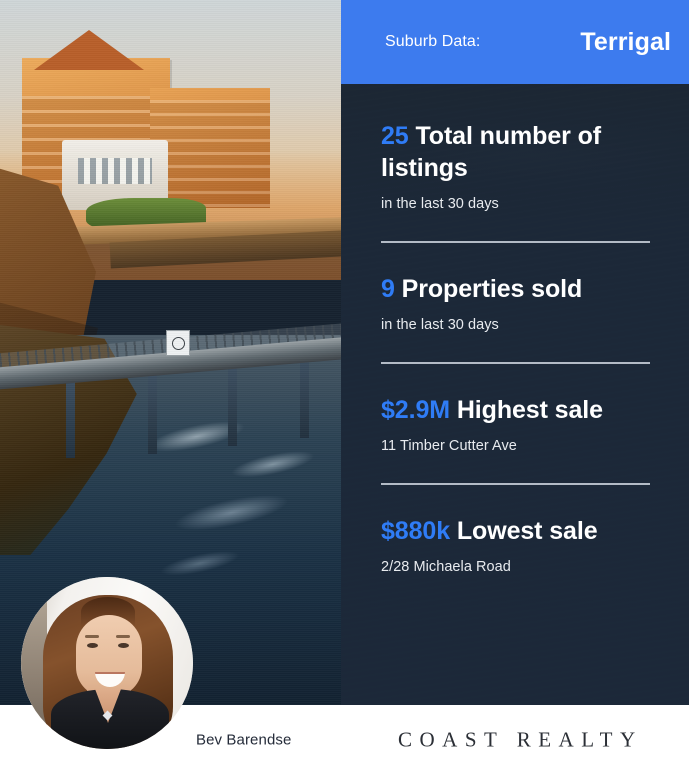 Image resolution: width=689 pixels, height=774 pixels. Describe the element at coordinates (515, 318) in the screenshot. I see `stat-properties-sold: 9 Properties sold in the last 30 days` at that location.